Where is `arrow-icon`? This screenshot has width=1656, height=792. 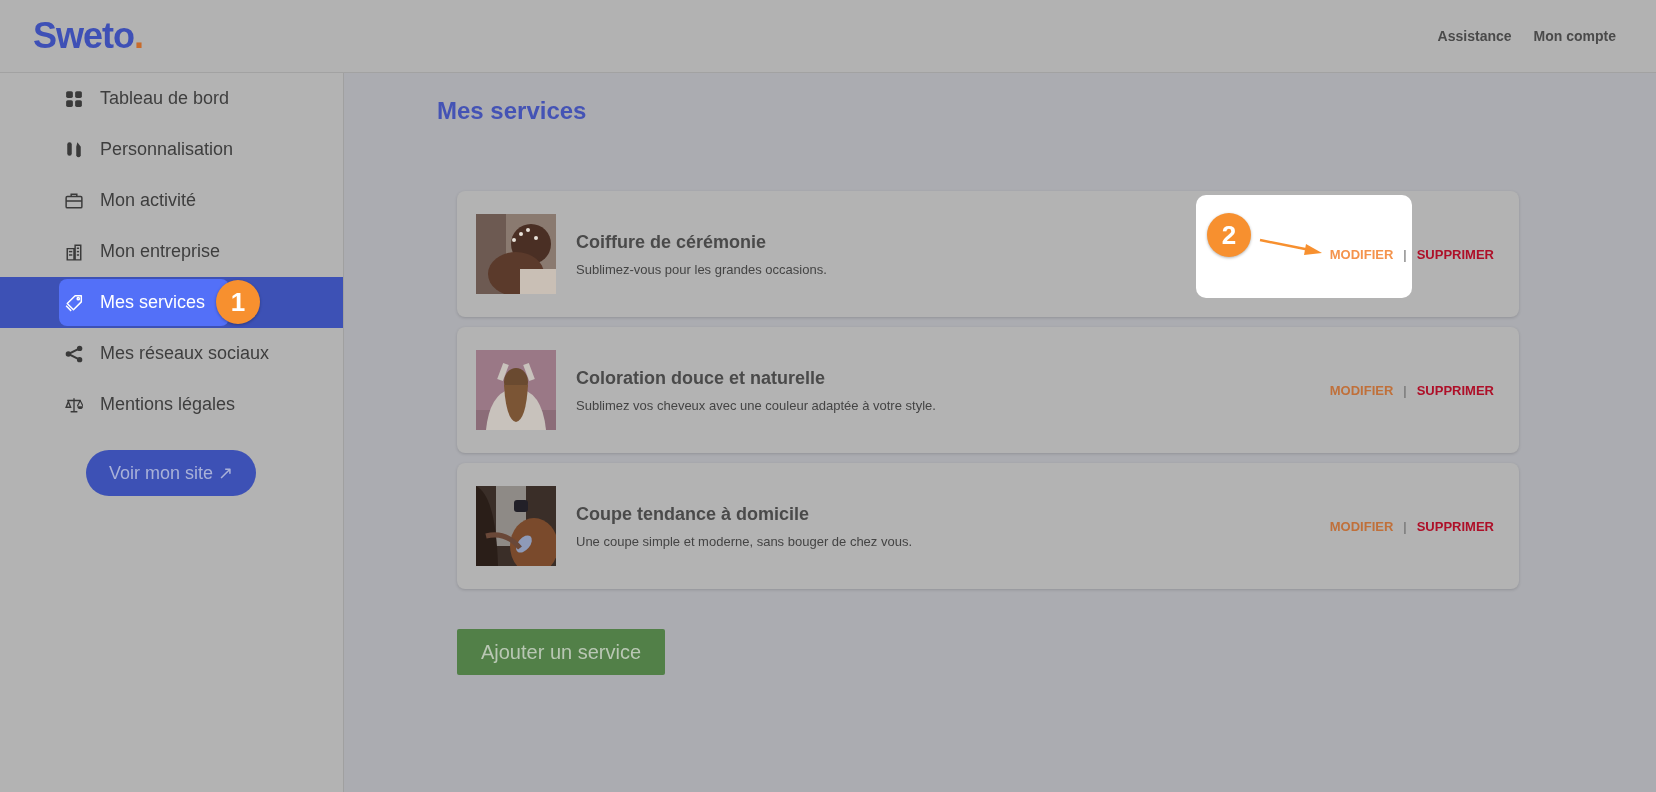 arrow-icon is located at coordinates (1291, 247).